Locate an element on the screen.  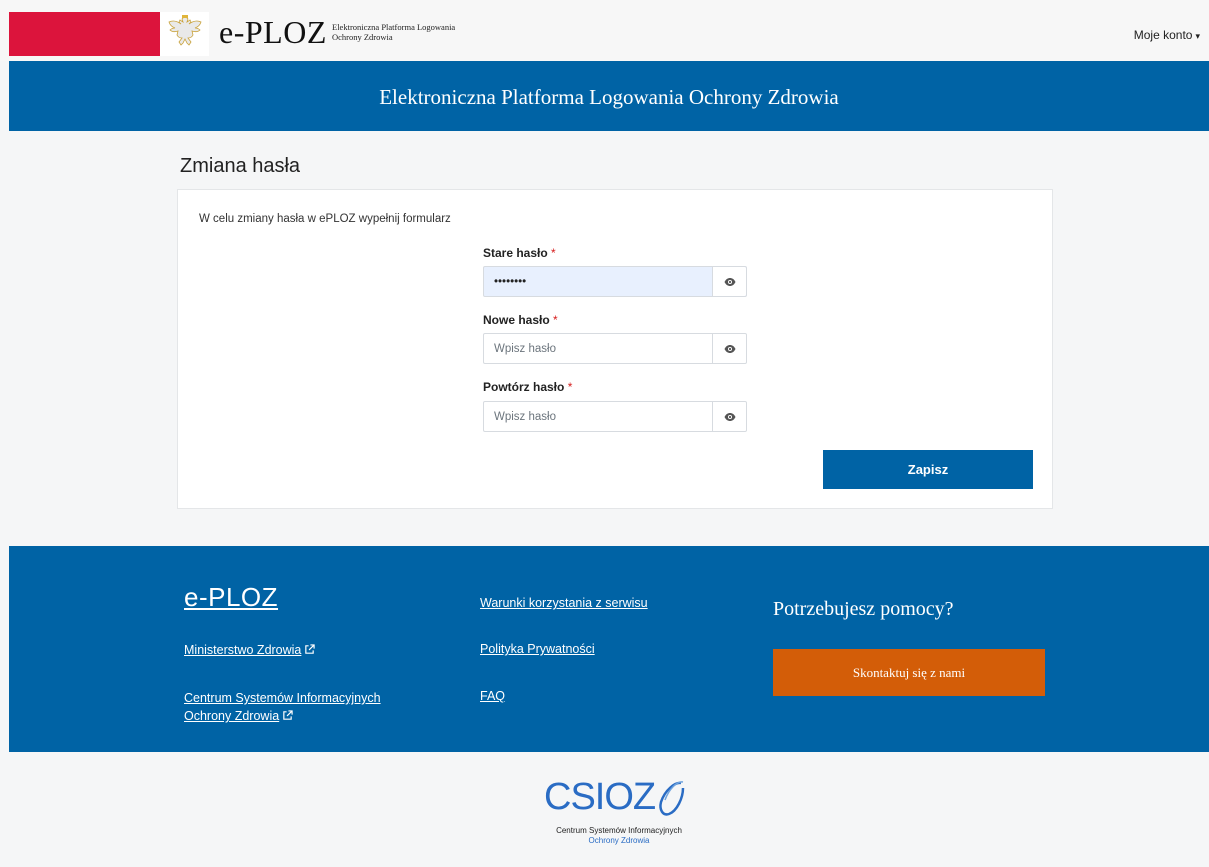
repeat-password-field is located at coordinates (615, 416).